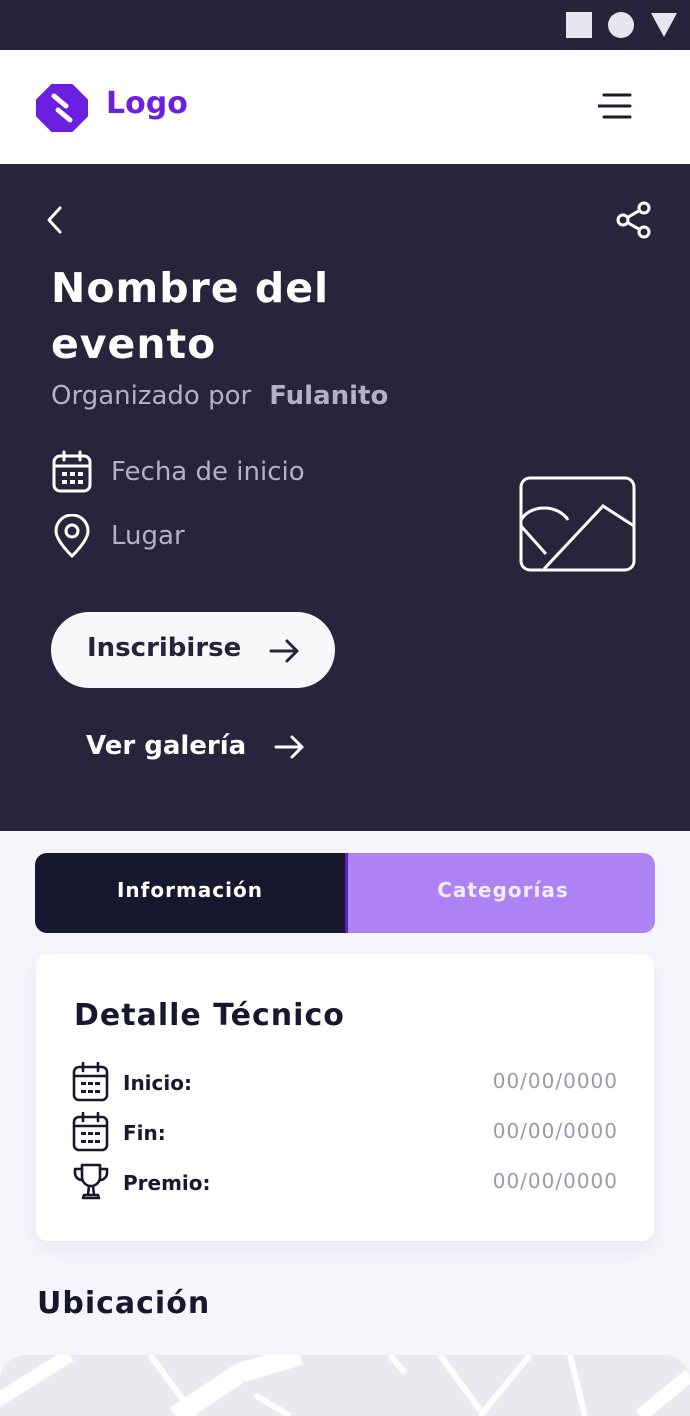 This screenshot has height=1416, width=690. I want to click on trophy-icon, so click(91, 1181).